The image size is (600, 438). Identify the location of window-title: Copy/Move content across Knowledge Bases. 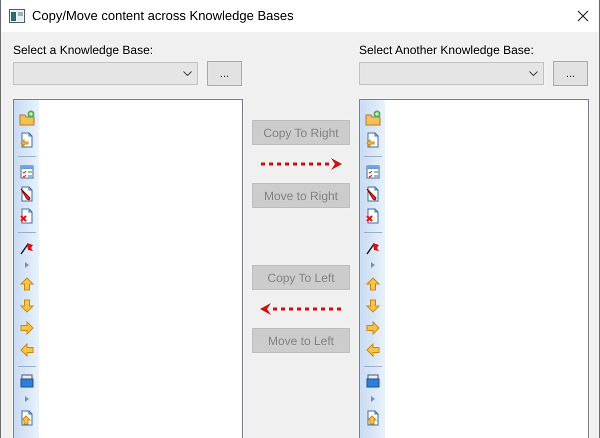
(163, 16).